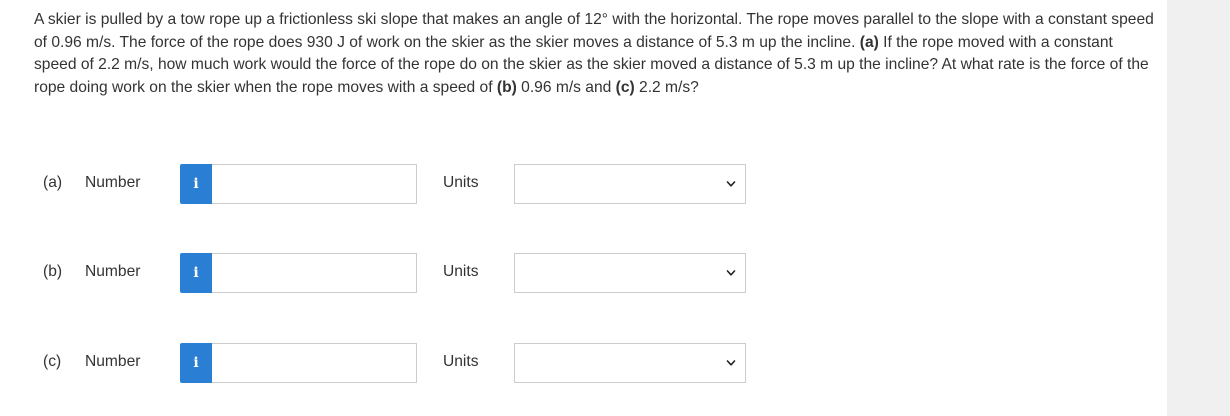 This screenshot has width=1230, height=416. I want to click on question-label-c: (c), so click(625, 87).